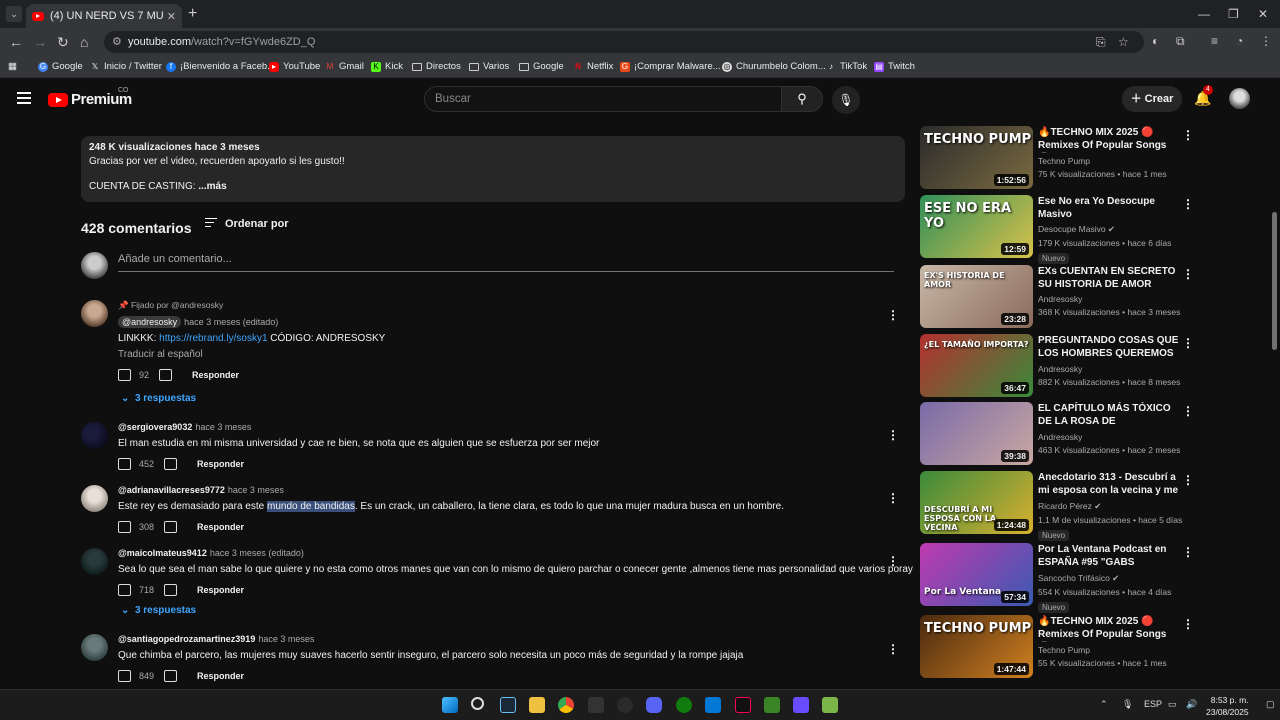 The image size is (1280, 720). I want to click on video-title: Ese No era Yo Desocupe Masivo, so click(1109, 208).